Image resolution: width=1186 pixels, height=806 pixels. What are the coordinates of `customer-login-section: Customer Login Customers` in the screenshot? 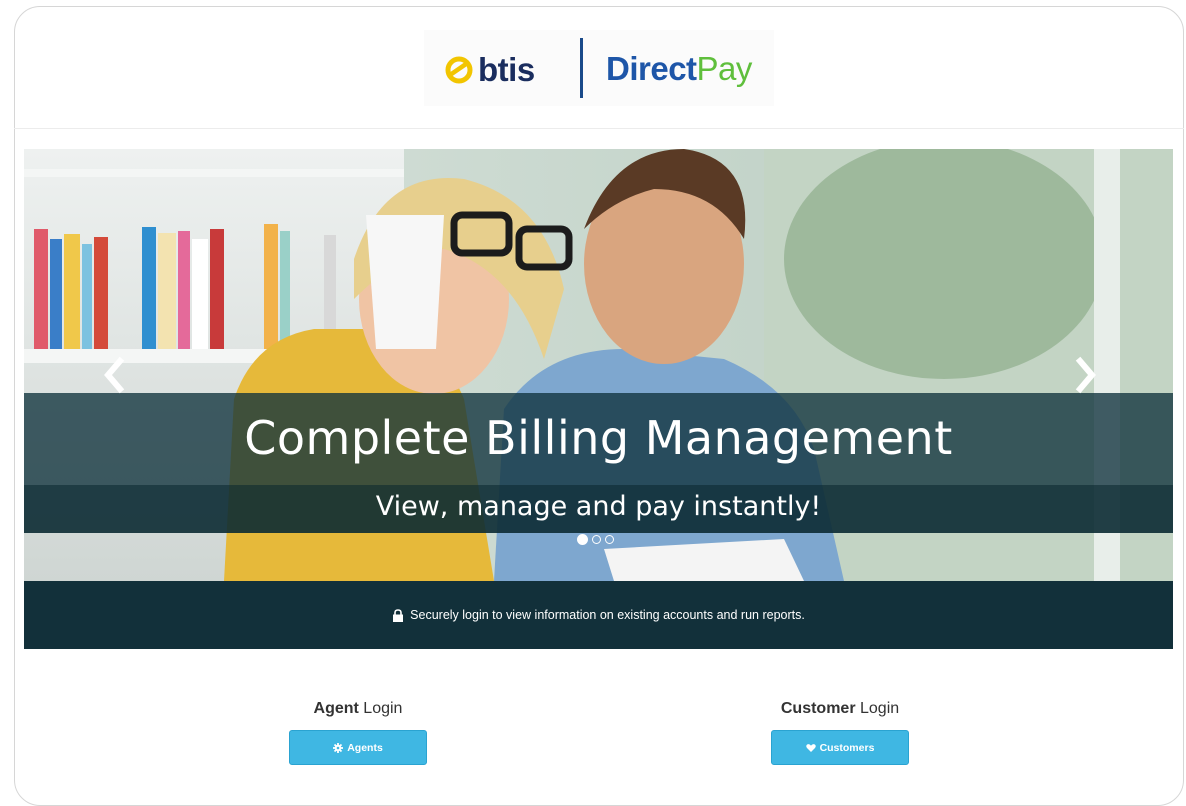 It's located at (840, 732).